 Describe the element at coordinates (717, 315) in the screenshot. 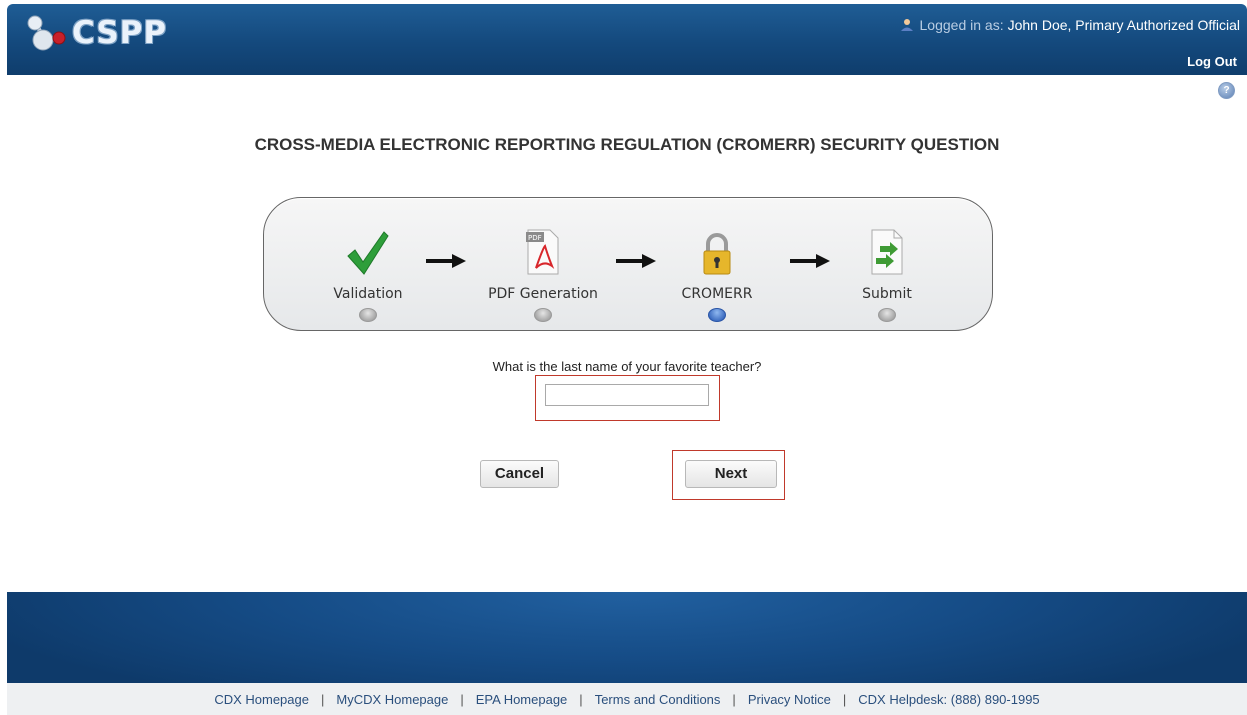

I see `step-indicator-active` at that location.